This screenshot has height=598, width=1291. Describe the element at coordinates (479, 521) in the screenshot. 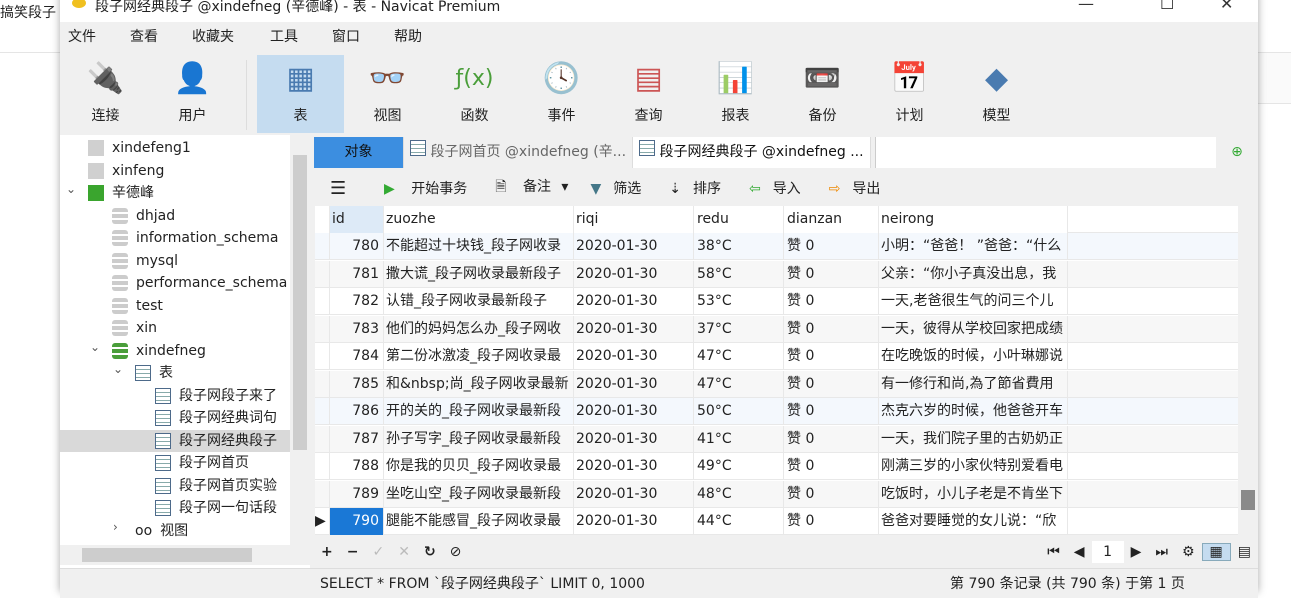

I see `cell-zuozhe: 腿能不能感冒_段子网收录最` at that location.